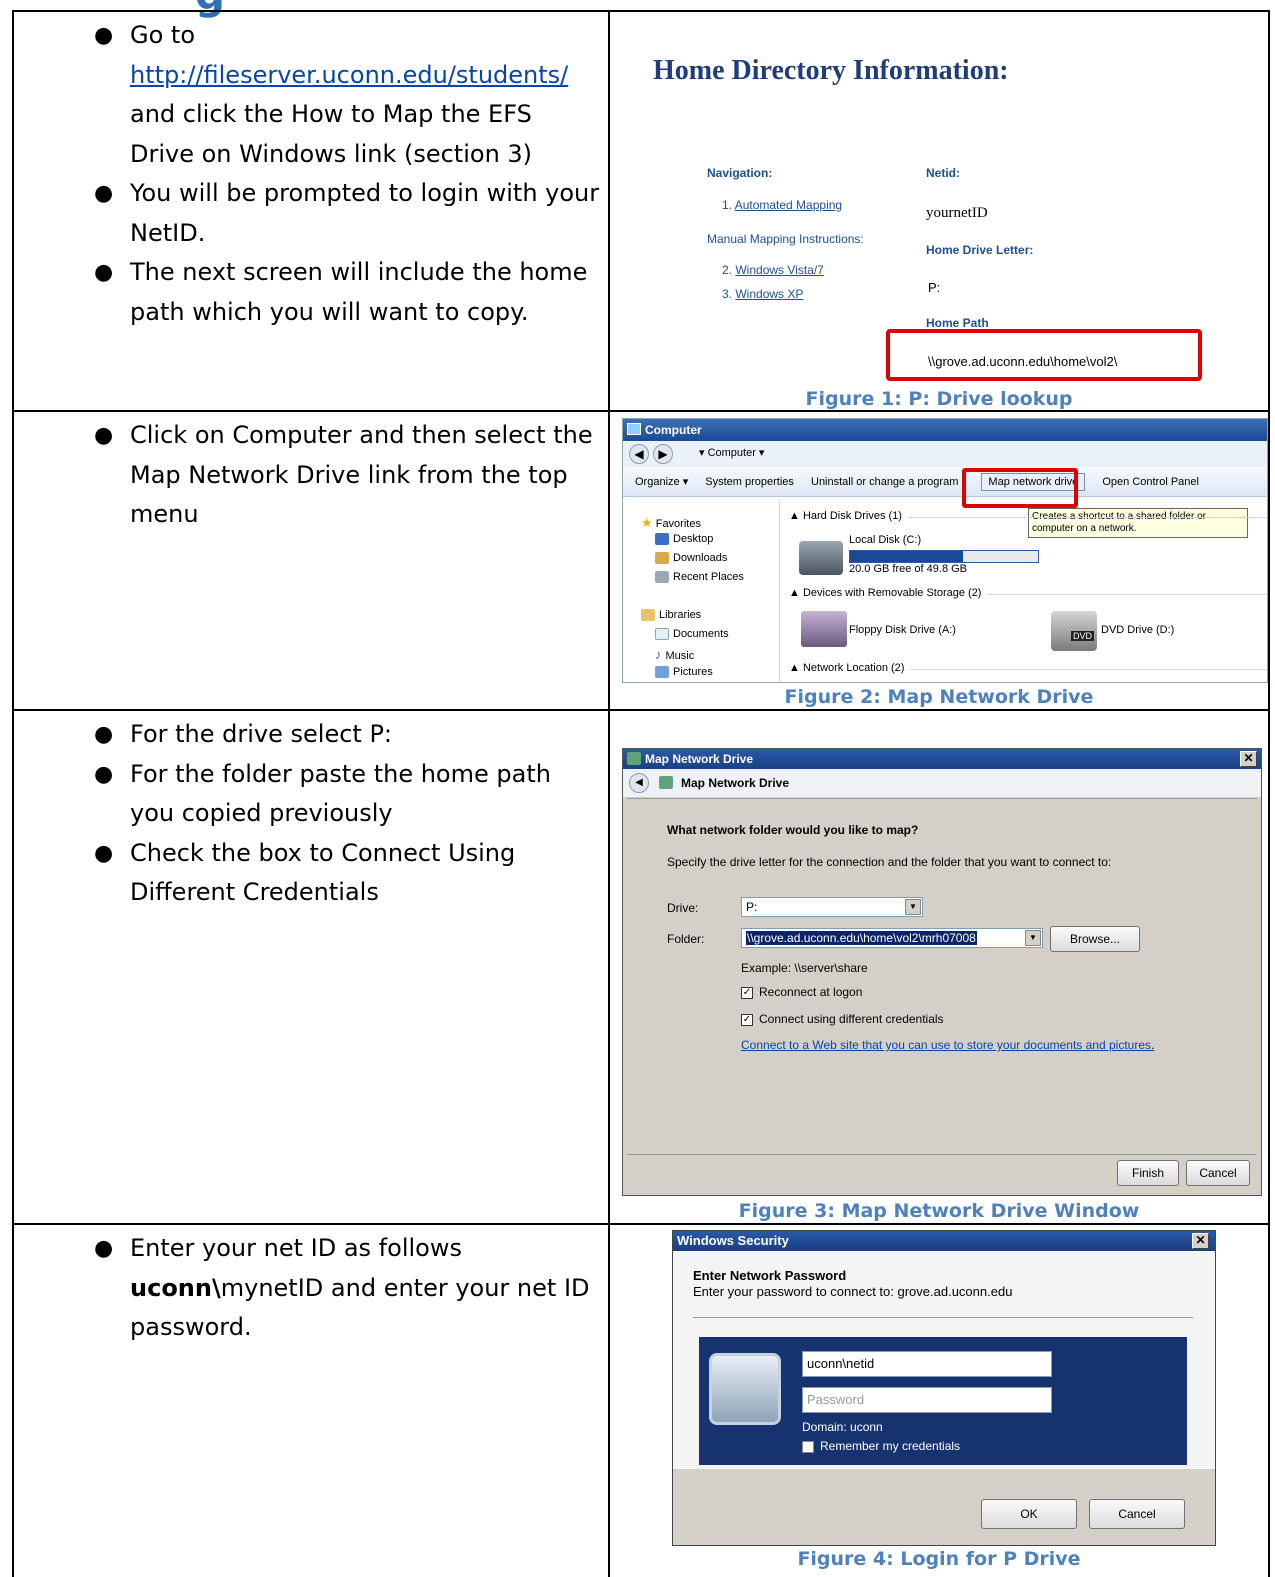 Image resolution: width=1275 pixels, height=1577 pixels. What do you see at coordinates (609, 793) in the screenshot?
I see `table-column-divider` at bounding box center [609, 793].